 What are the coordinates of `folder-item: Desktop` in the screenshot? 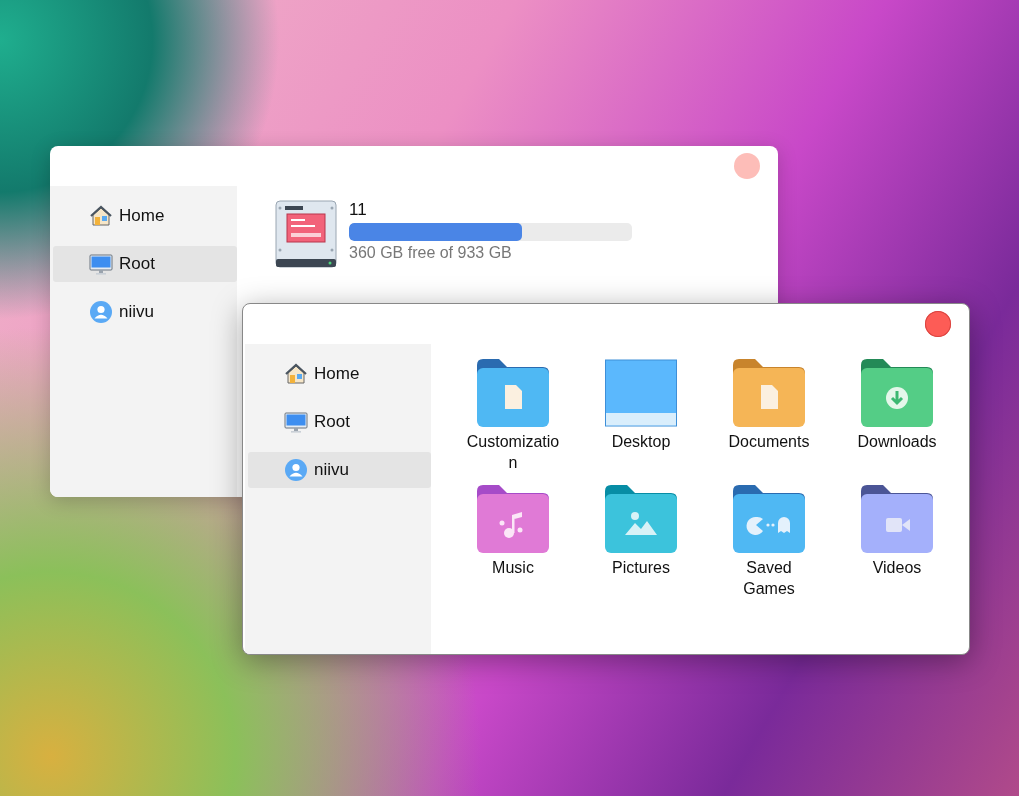 It's located at (641, 416).